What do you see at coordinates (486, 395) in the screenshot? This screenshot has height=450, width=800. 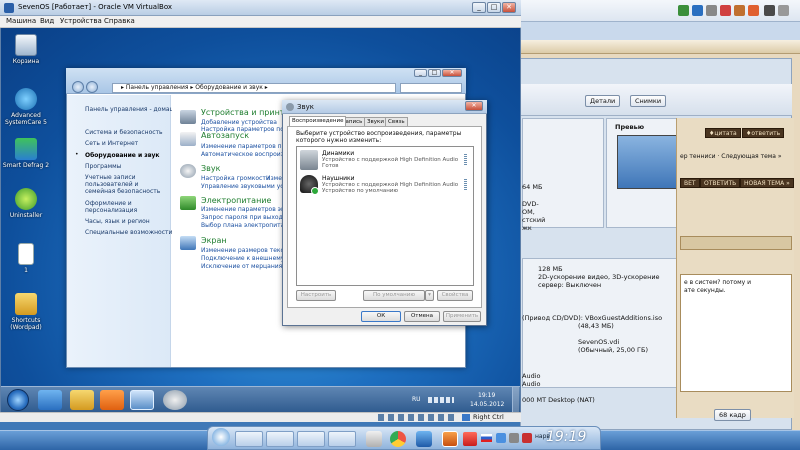 I see `guest-clock-time: 19:19` at bounding box center [486, 395].